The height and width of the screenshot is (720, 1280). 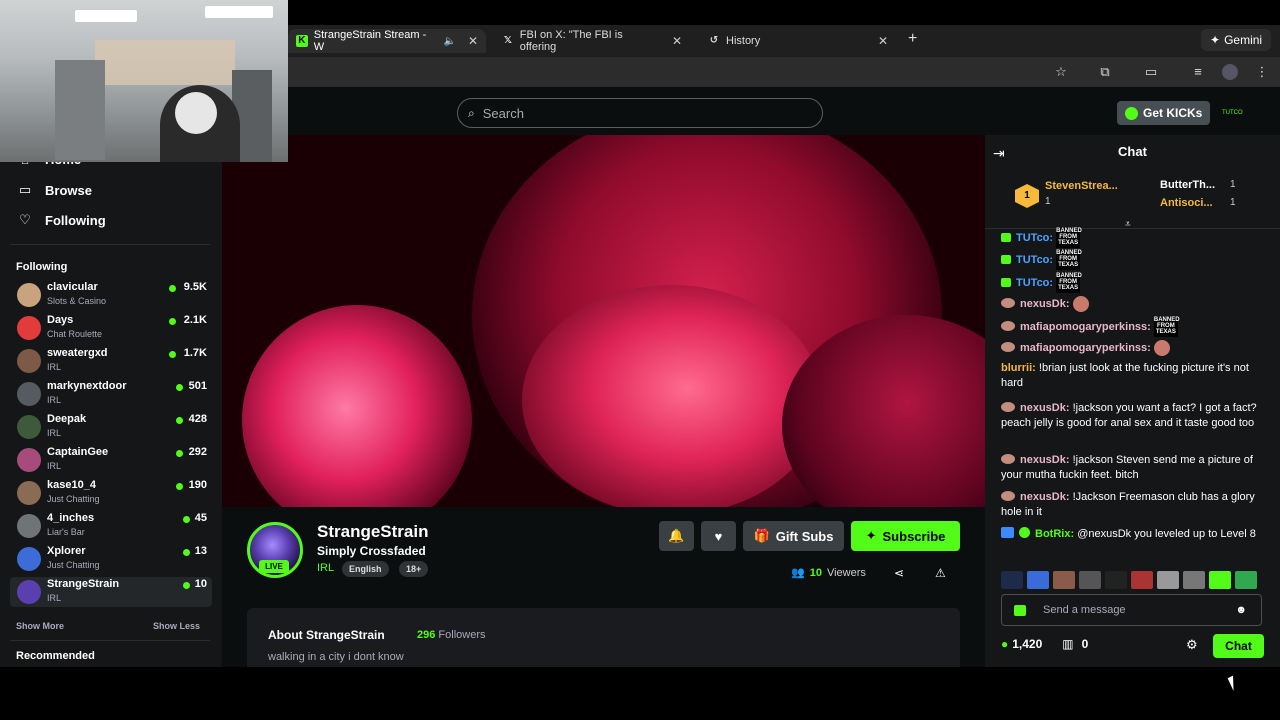 What do you see at coordinates (111, 361) in the screenshot?
I see `following-channel-item: sweatergxd IRL 1.7K` at bounding box center [111, 361].